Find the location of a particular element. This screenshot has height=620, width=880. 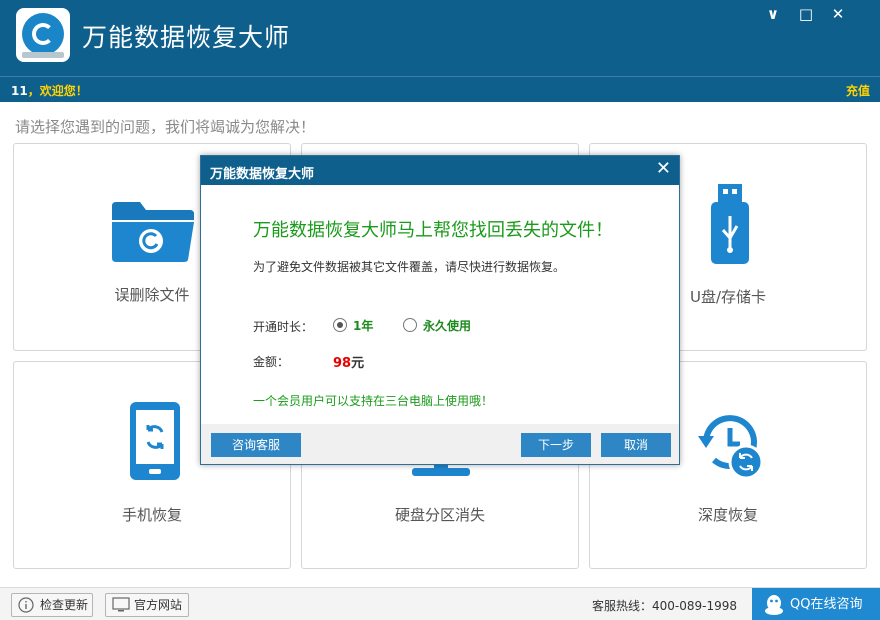

app-logo is located at coordinates (43, 35).